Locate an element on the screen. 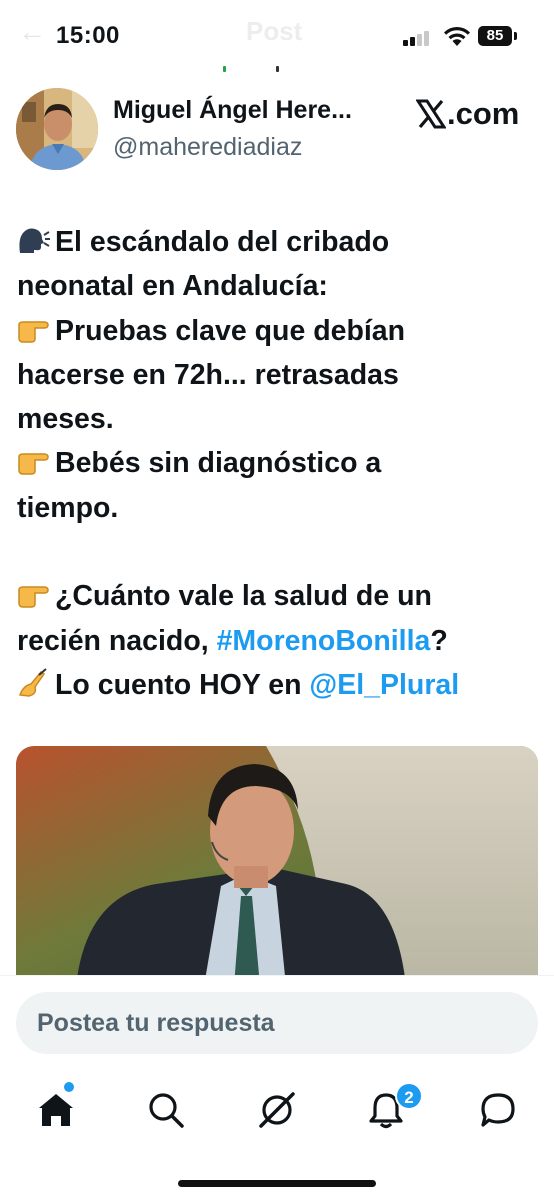 This screenshot has height=1200, width=554. tweet-line-text: El escándalo del cribado is located at coordinates (222, 242).